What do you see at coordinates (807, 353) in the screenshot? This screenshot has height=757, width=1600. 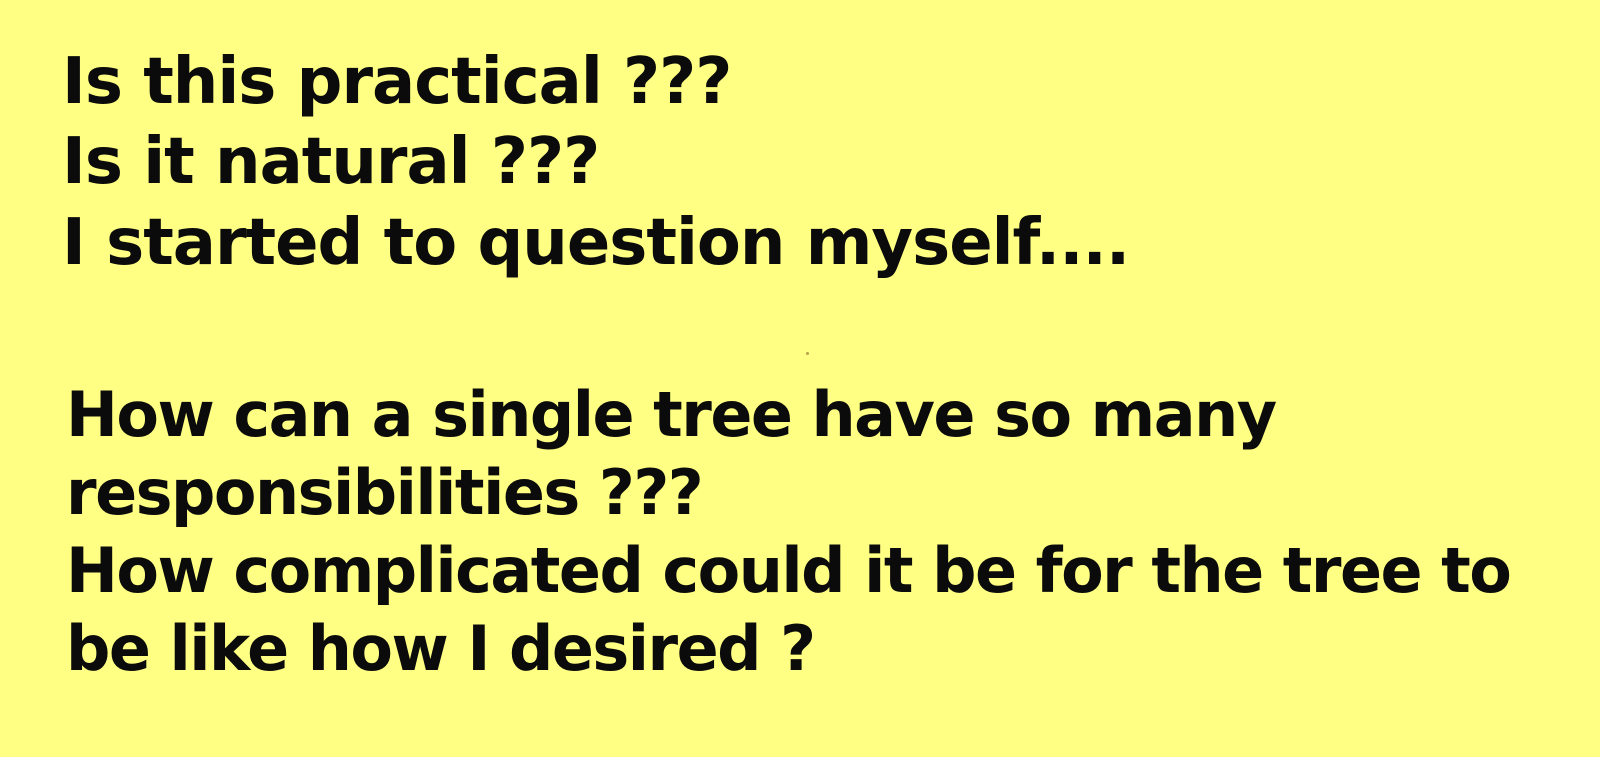 I see `decorative-speck` at bounding box center [807, 353].